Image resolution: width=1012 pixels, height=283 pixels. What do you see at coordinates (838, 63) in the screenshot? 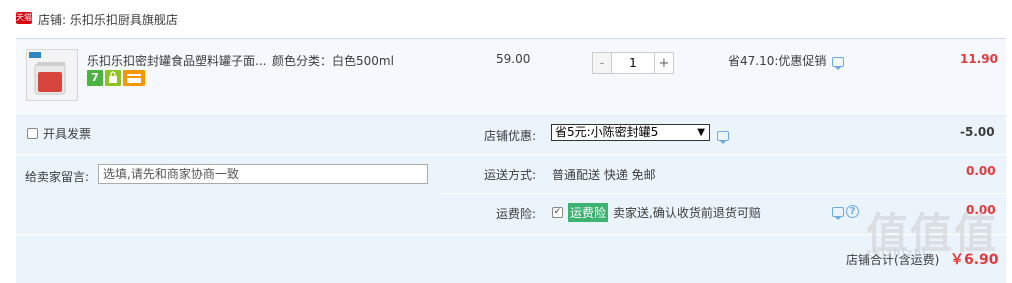
I see `promotion-chat-icon` at bounding box center [838, 63].